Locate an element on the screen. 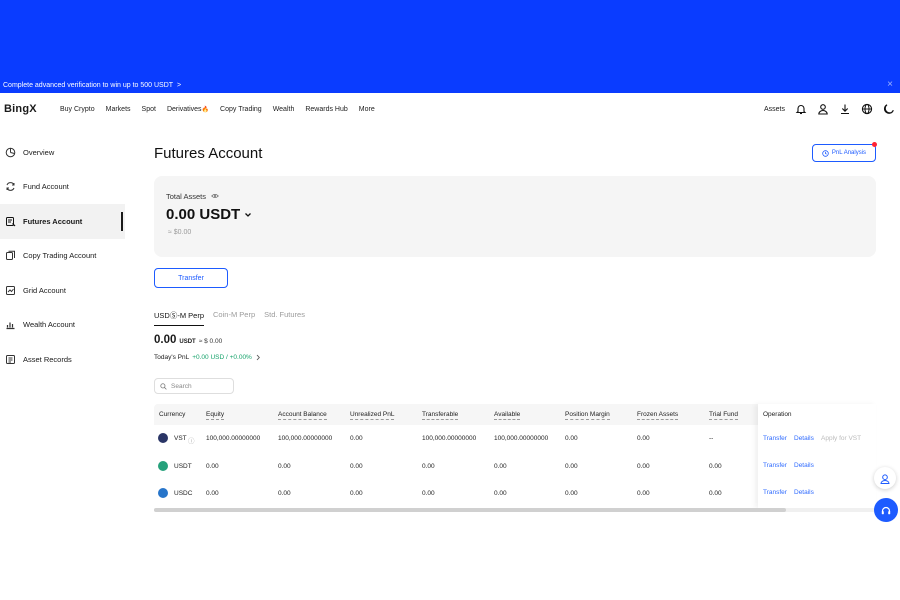 The width and height of the screenshot is (900, 600). pnl-analysis-button: PnL Analysis is located at coordinates (844, 152).